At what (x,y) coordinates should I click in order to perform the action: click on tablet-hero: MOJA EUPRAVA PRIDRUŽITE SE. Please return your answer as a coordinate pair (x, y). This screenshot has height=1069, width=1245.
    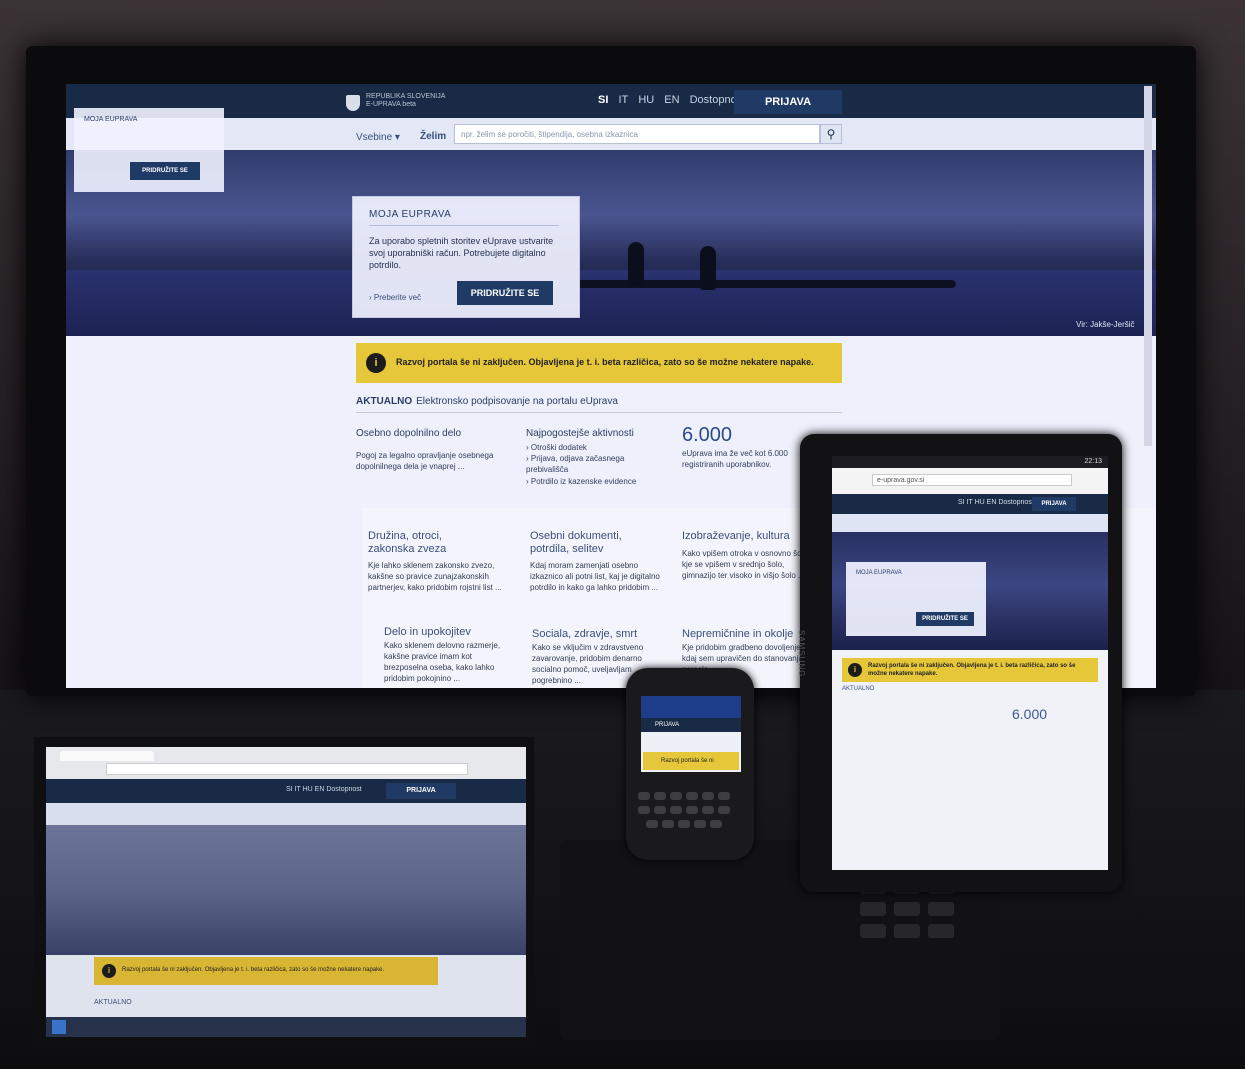
    Looking at the image, I should click on (970, 591).